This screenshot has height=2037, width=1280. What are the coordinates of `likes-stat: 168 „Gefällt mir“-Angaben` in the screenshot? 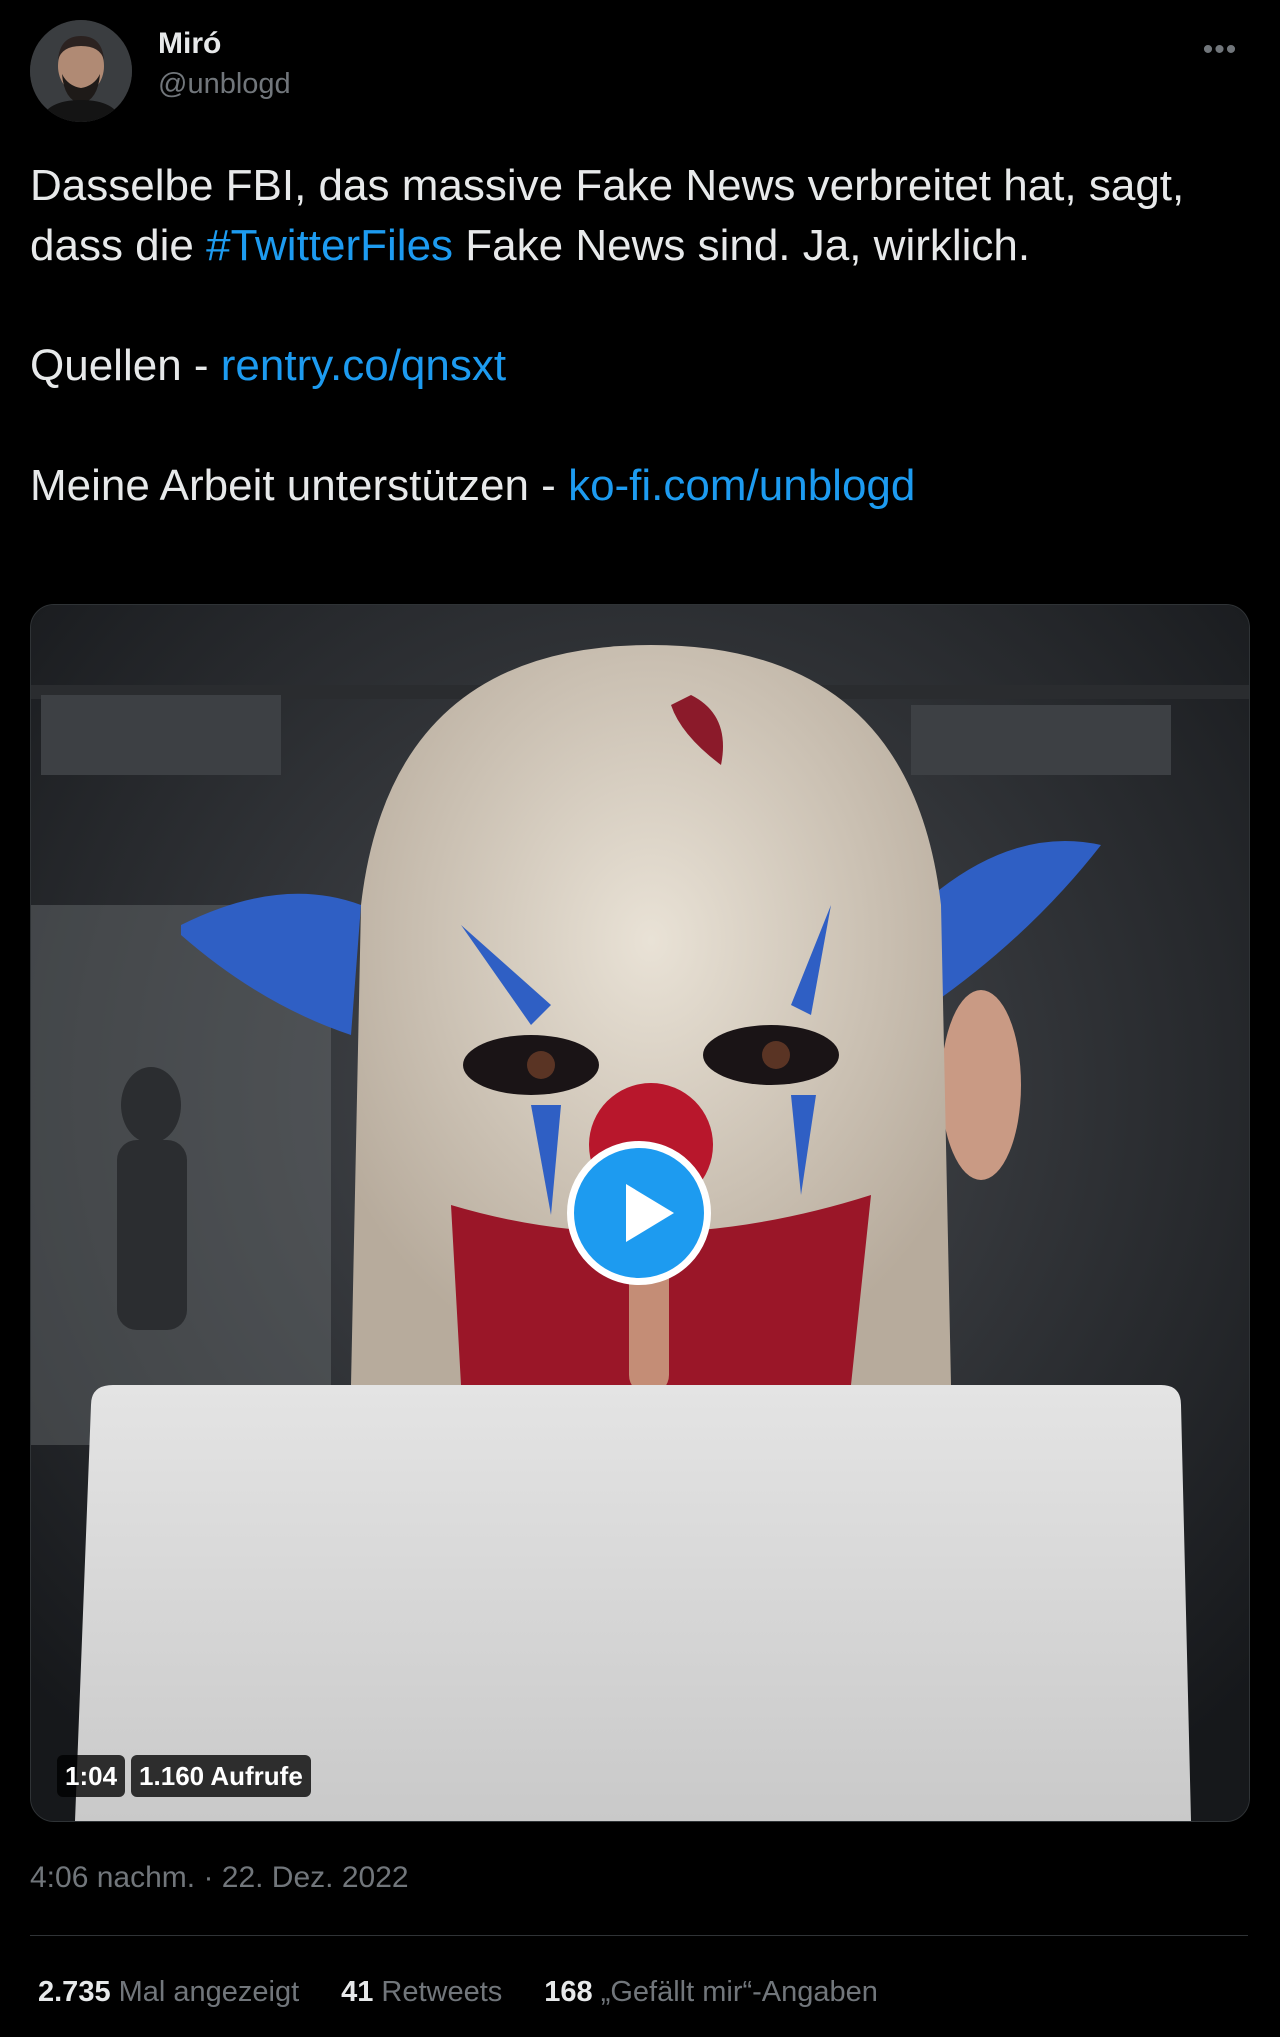 It's located at (711, 1992).